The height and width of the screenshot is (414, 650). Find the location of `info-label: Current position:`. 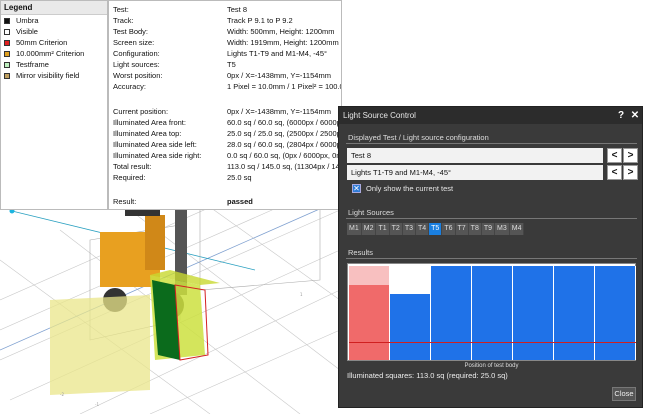

info-label: Current position: is located at coordinates (141, 111).